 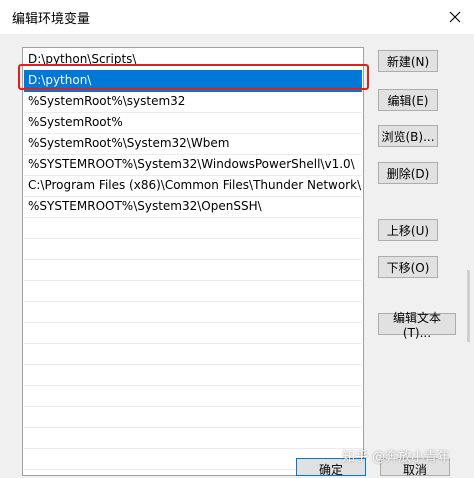 What do you see at coordinates (193, 123) in the screenshot?
I see `path-row-3: %SystemRoot%` at bounding box center [193, 123].